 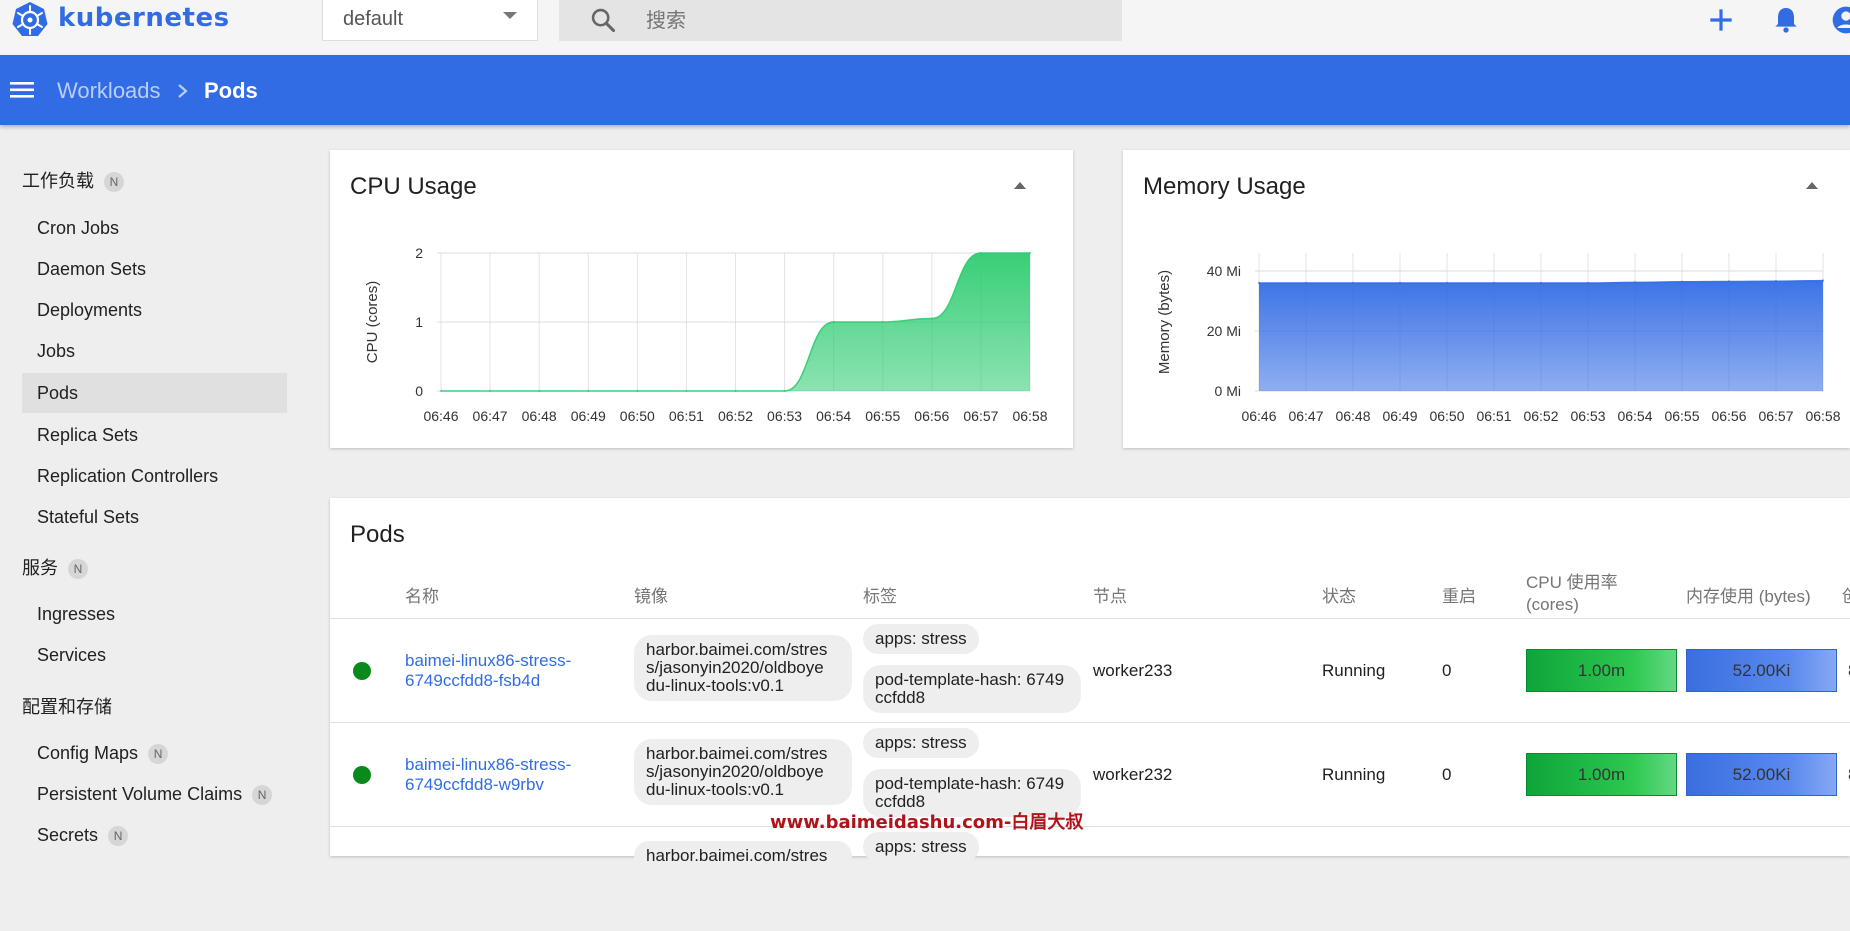 I want to click on sidebar-item-label: Config Maps, so click(x=88, y=753).